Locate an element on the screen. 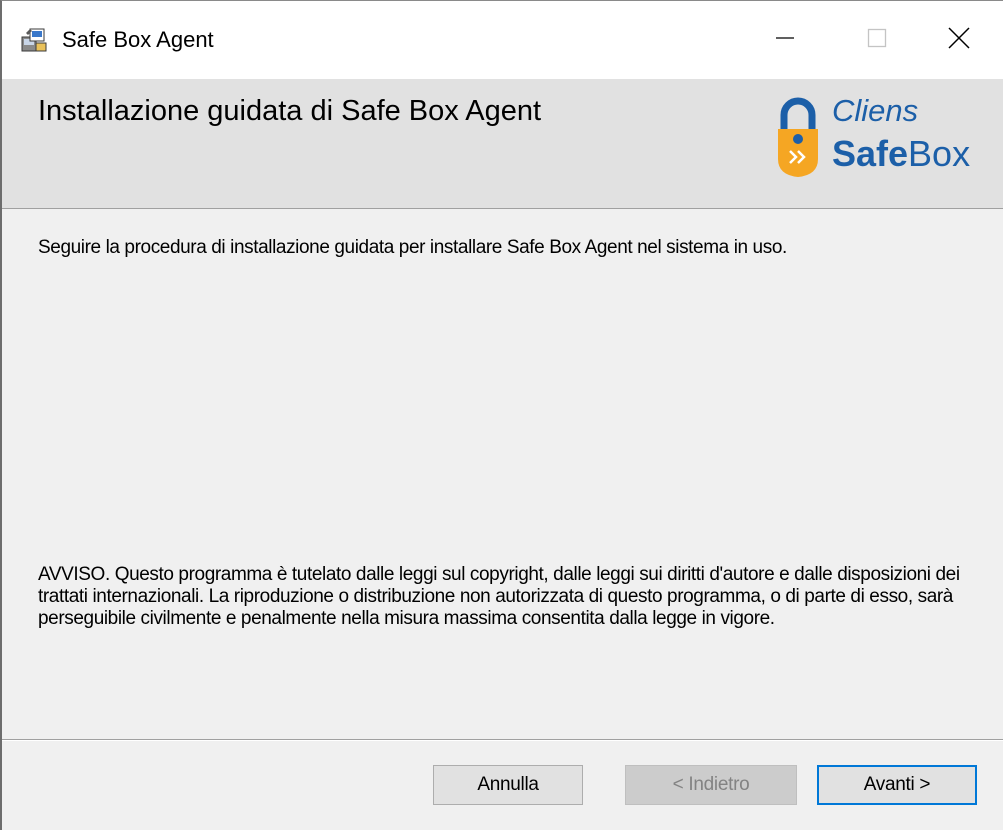 The image size is (1003, 830). window-title: Safe Box Agent is located at coordinates (138, 39).